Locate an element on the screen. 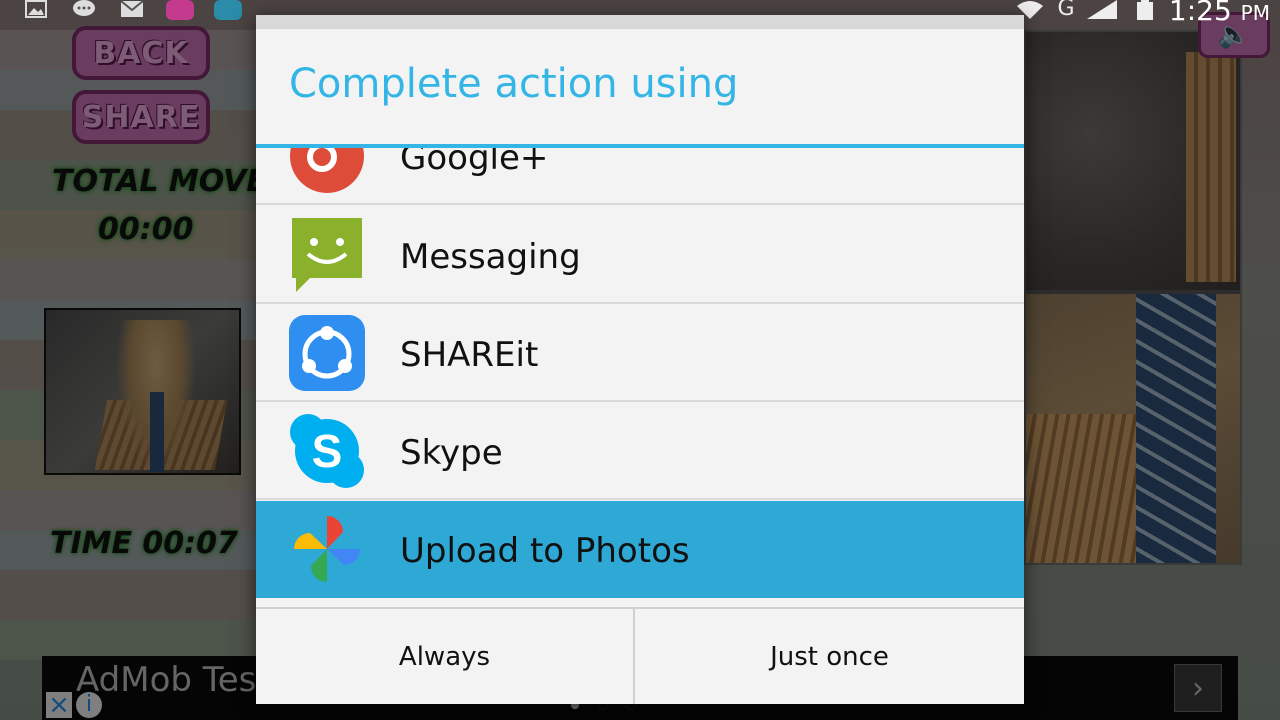  app-label: Upload to Photos is located at coordinates (545, 551).